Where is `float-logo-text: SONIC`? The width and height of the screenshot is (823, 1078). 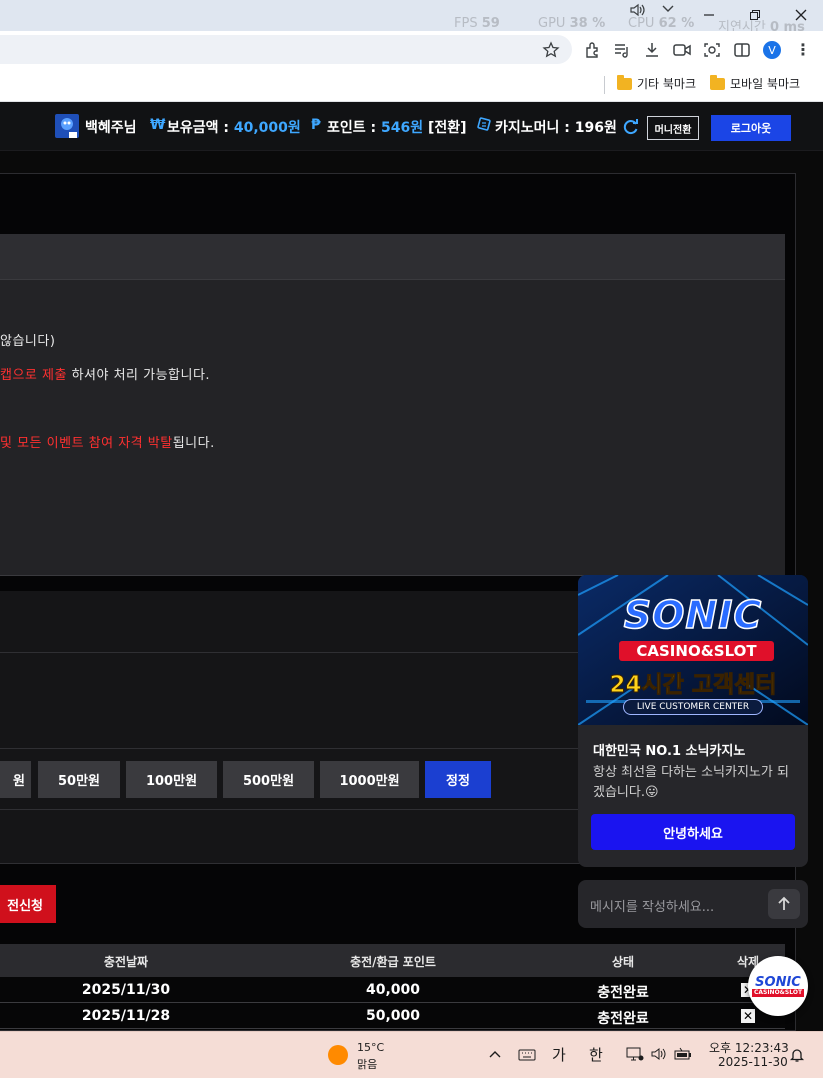
float-logo-text: SONIC is located at coordinates (778, 982).